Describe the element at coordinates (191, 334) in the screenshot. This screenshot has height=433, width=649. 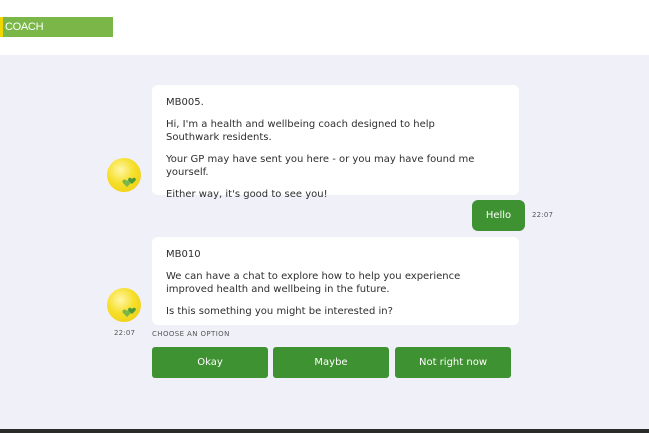
I see `choose-option-label: CHOOSE AN OPTION` at that location.